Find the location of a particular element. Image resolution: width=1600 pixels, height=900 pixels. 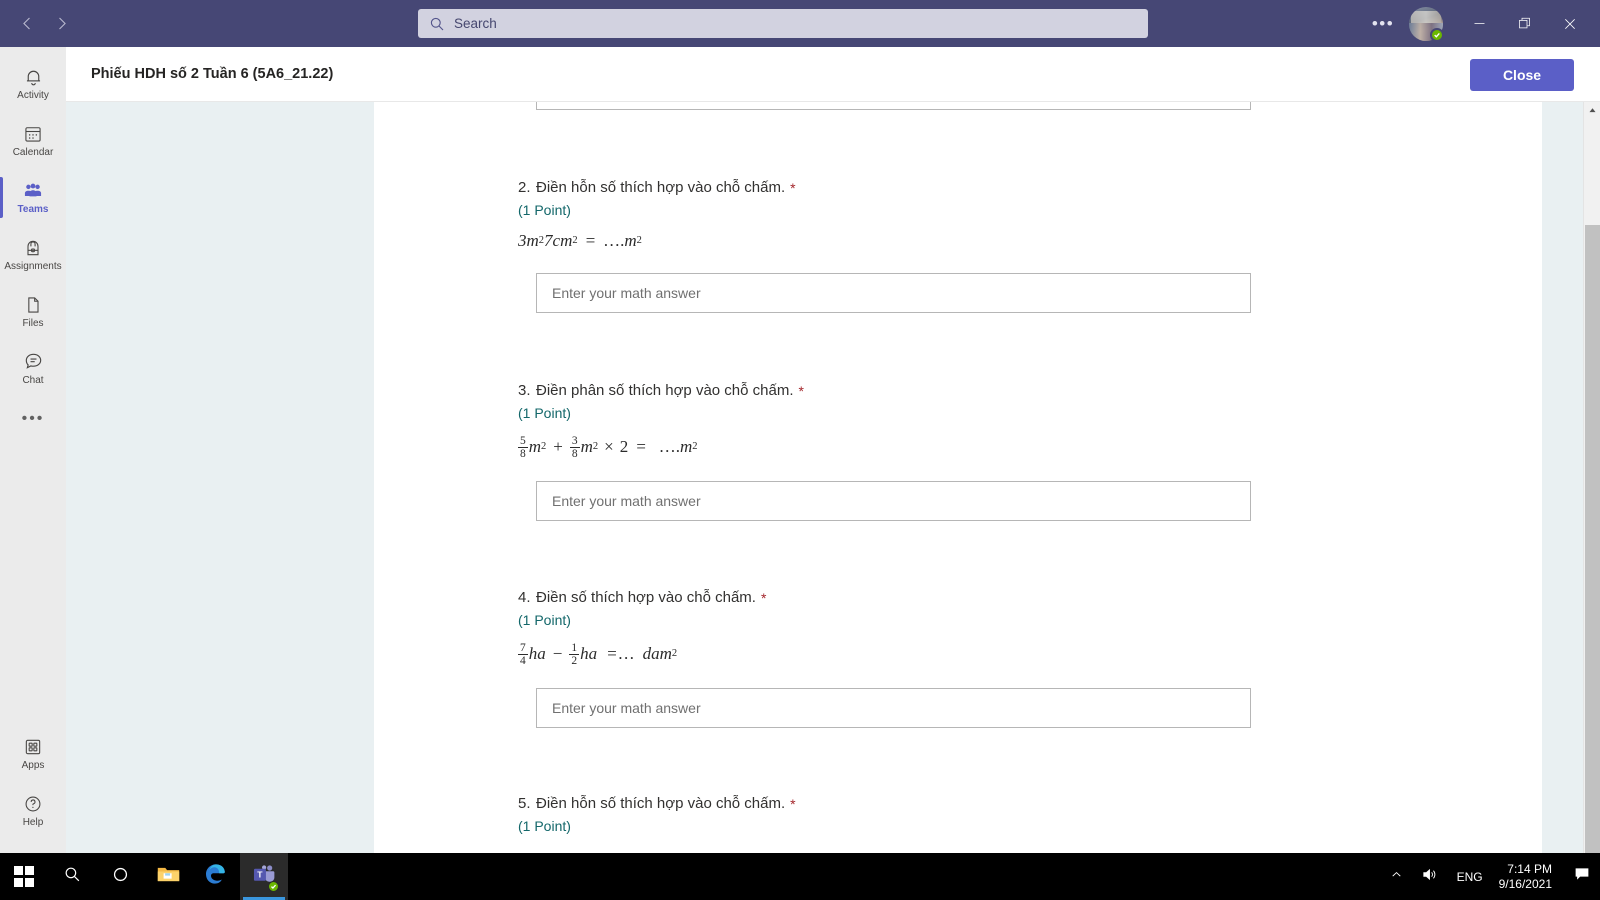

sidebar-item-teams: Teams is located at coordinates (33, 197).